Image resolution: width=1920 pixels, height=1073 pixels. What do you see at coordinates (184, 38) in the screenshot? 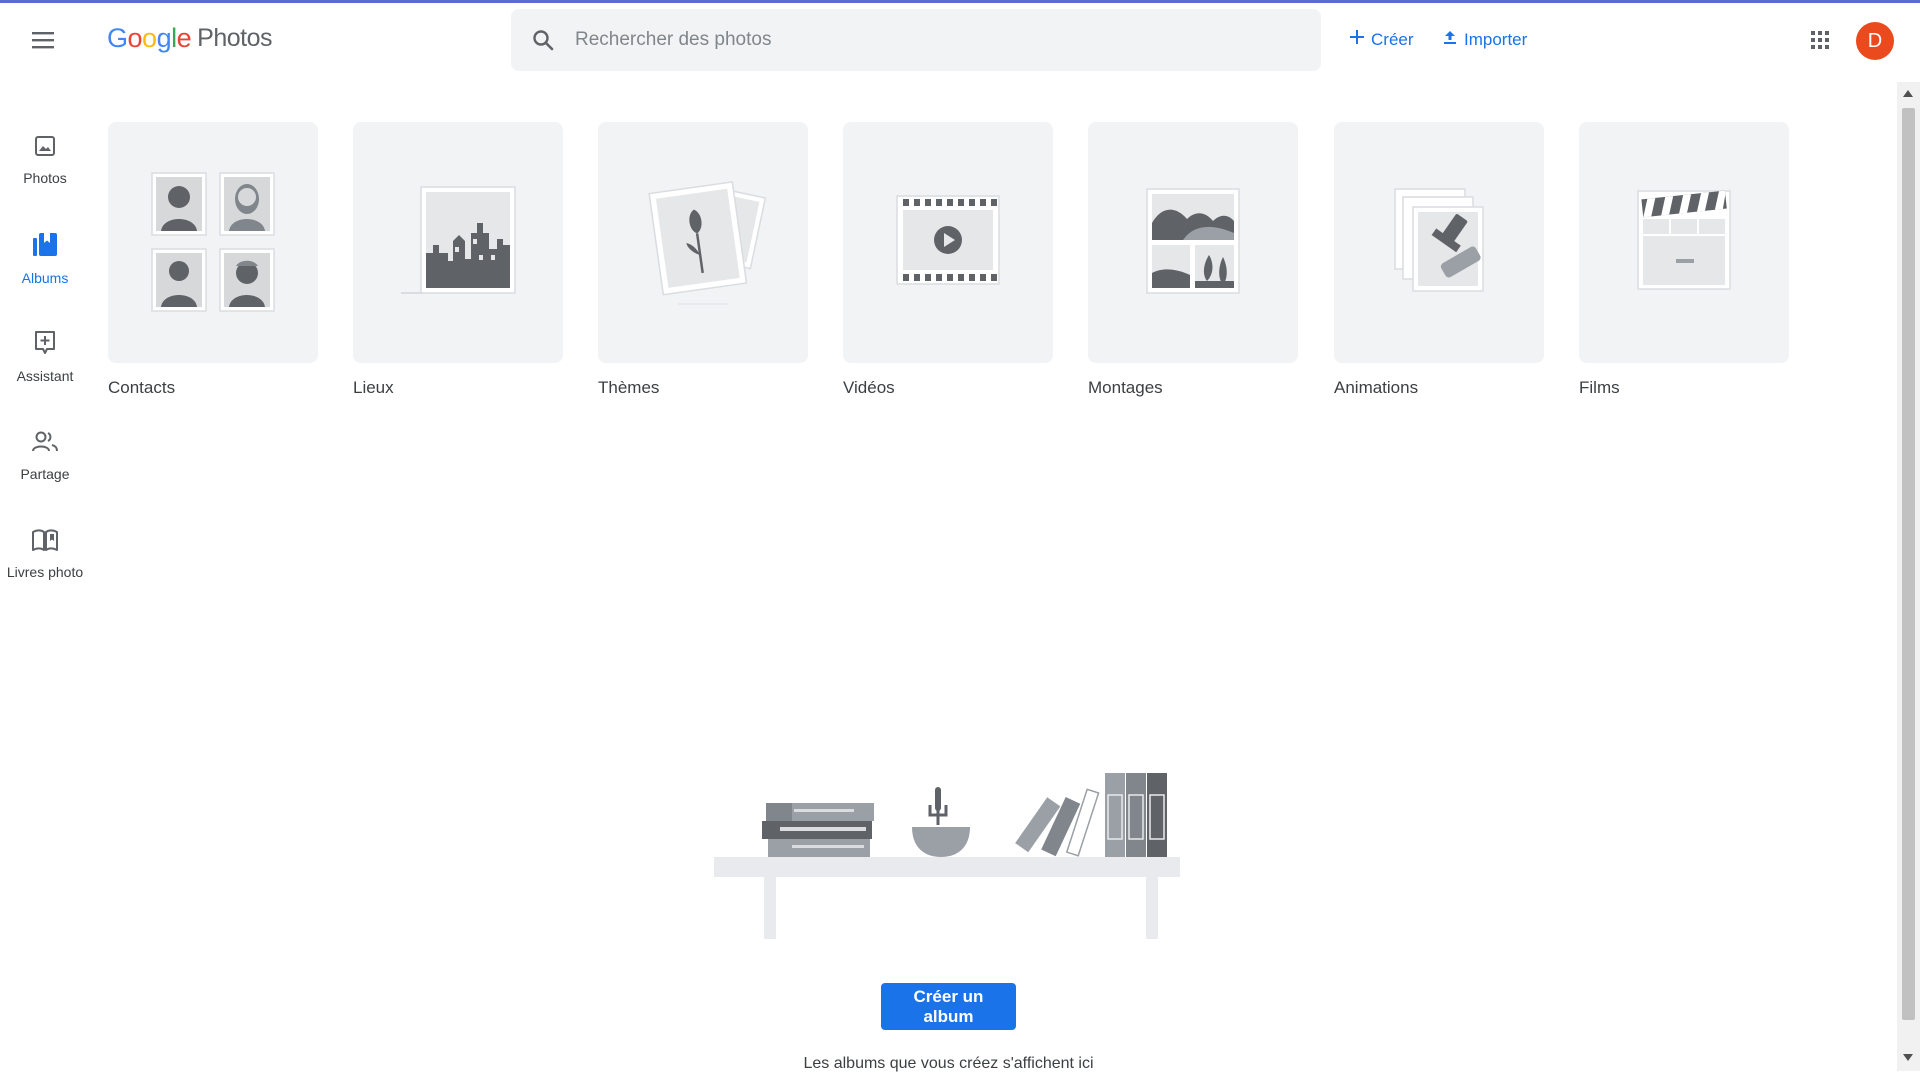
I see `logo-letter: e` at bounding box center [184, 38].